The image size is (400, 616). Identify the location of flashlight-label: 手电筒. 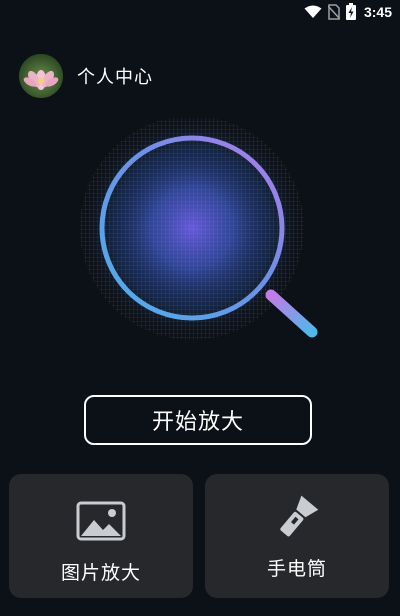
(296, 569).